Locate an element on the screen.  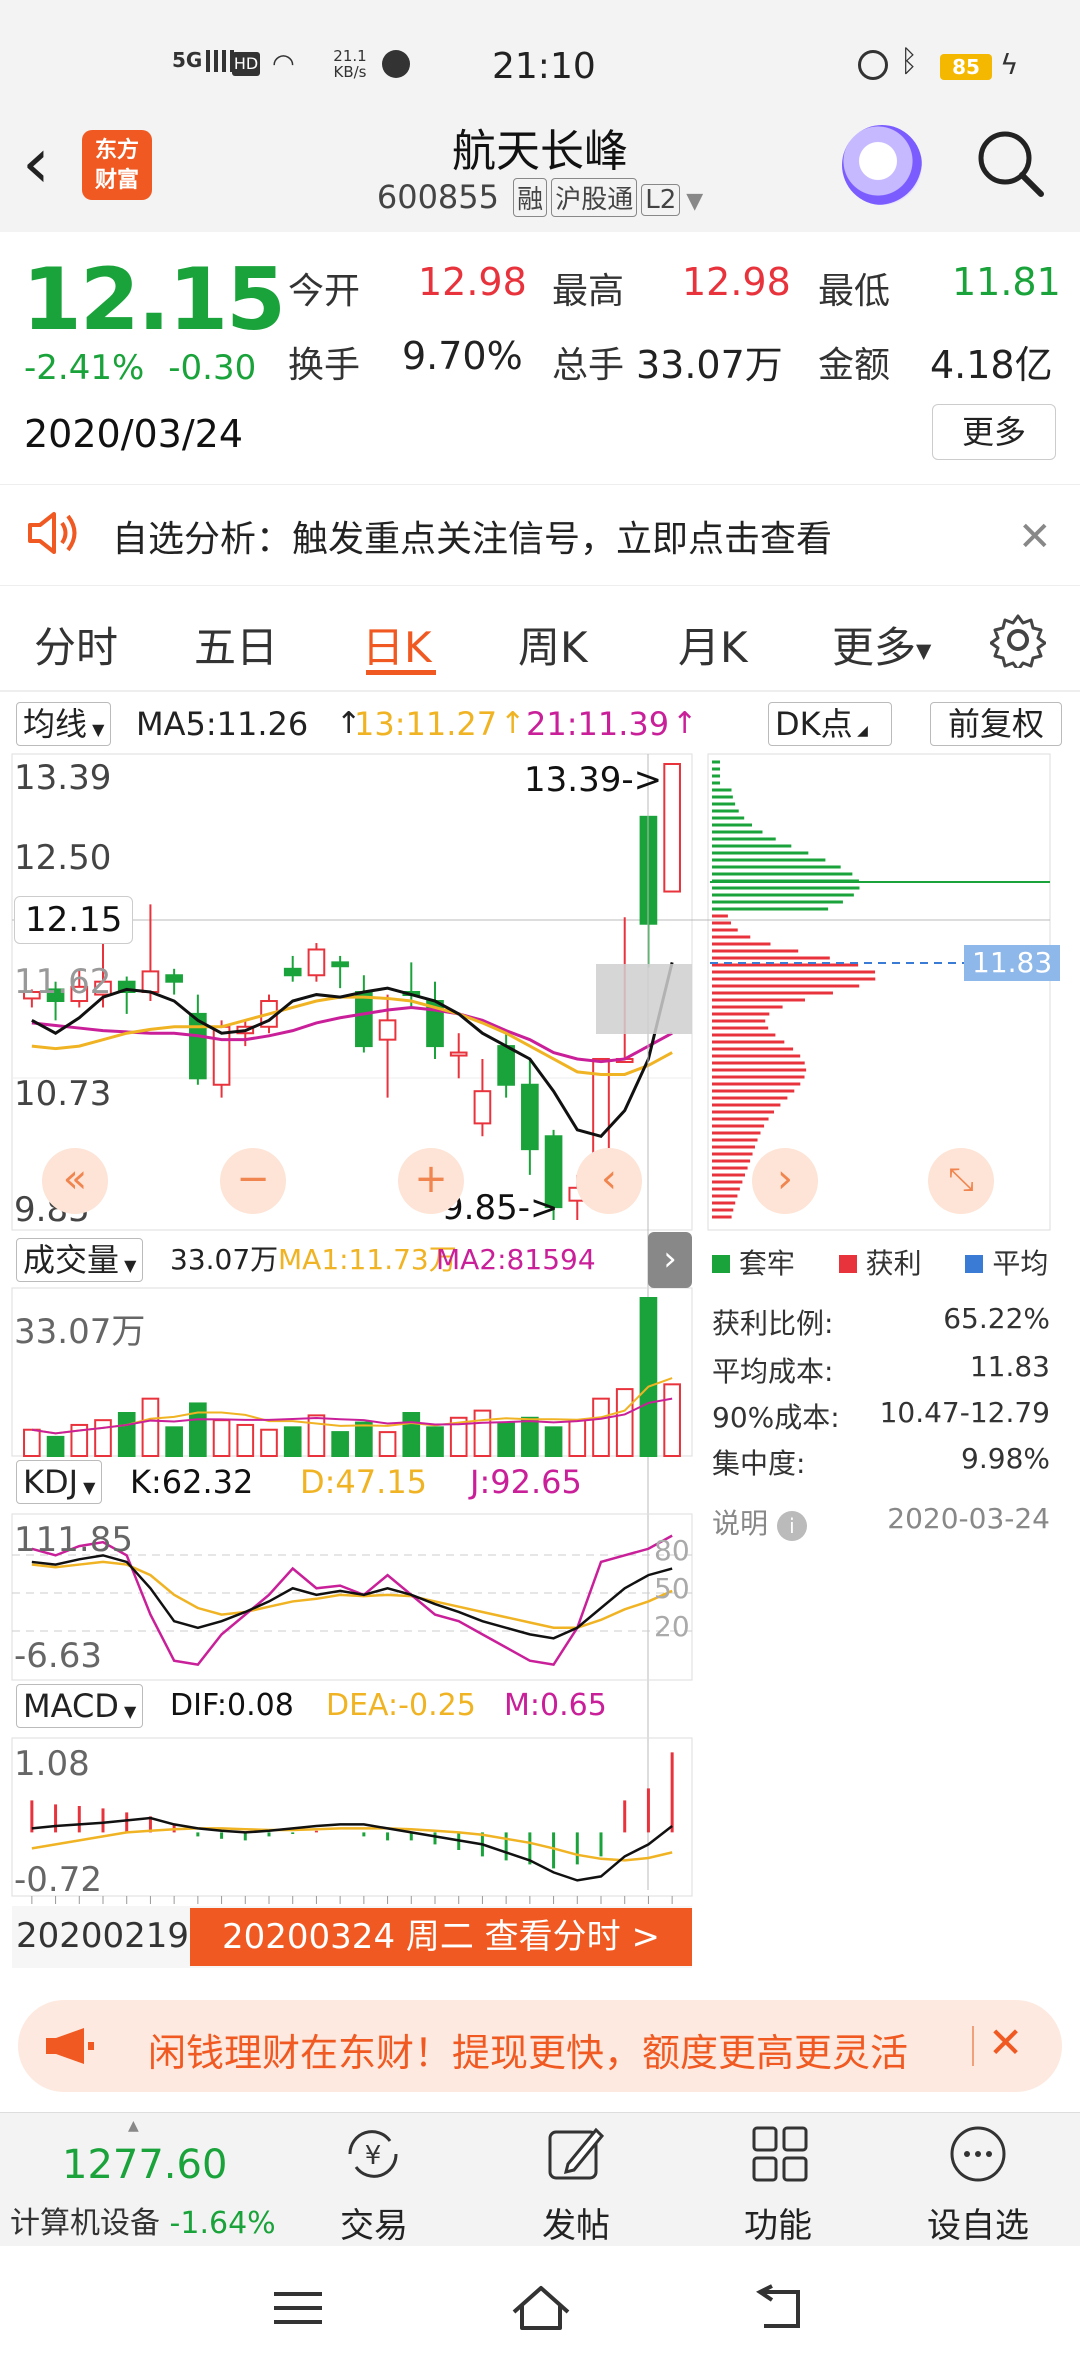
chip-note-label: 说明 is located at coordinates (740, 1523).